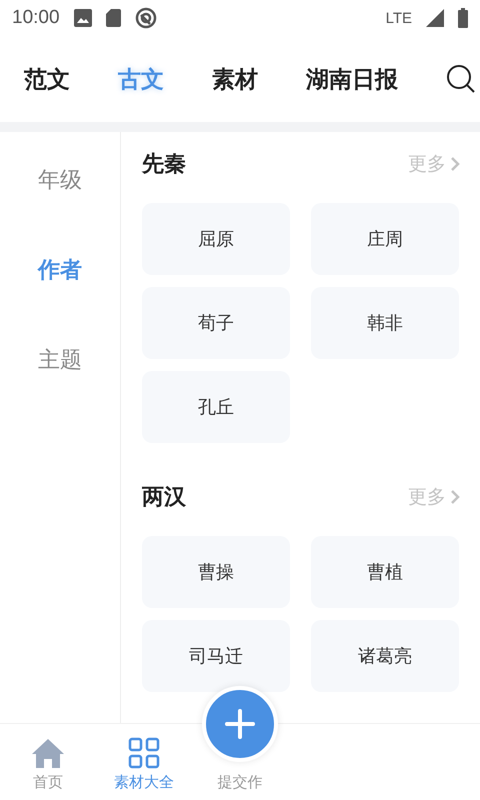 This screenshot has width=480, height=800. Describe the element at coordinates (60, 360) in the screenshot. I see `sidebar-item: 主题` at that location.